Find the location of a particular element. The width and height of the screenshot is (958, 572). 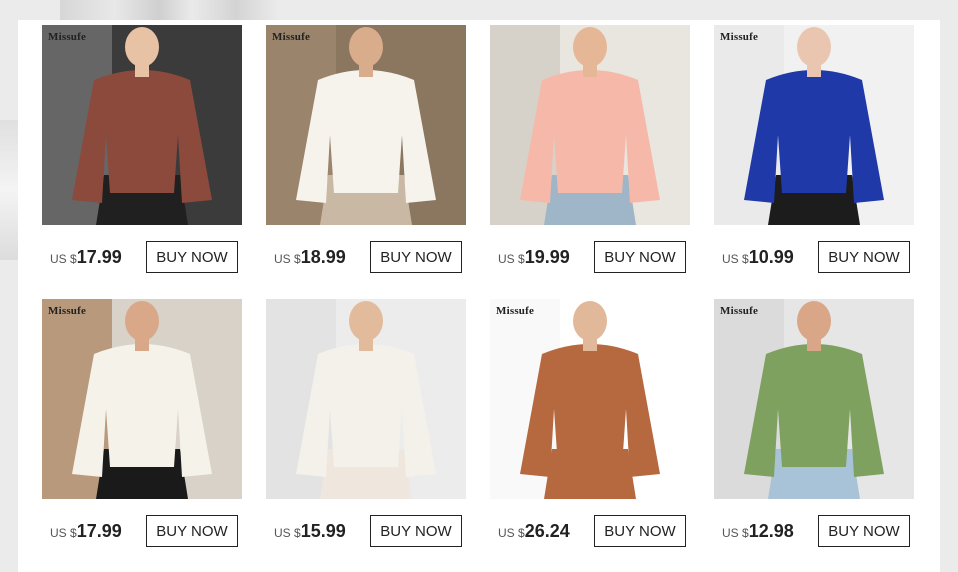

product-card-4: Missufe US $10.99 BUY NOW is located at coordinates (814, 151).